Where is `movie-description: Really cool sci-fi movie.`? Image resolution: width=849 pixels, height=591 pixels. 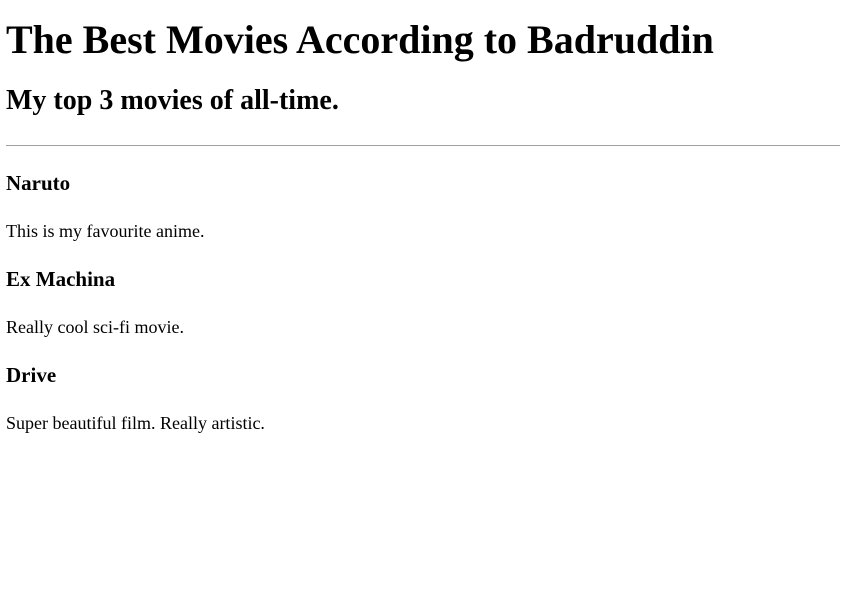
movie-description: Really cool sci-fi movie. is located at coordinates (95, 327).